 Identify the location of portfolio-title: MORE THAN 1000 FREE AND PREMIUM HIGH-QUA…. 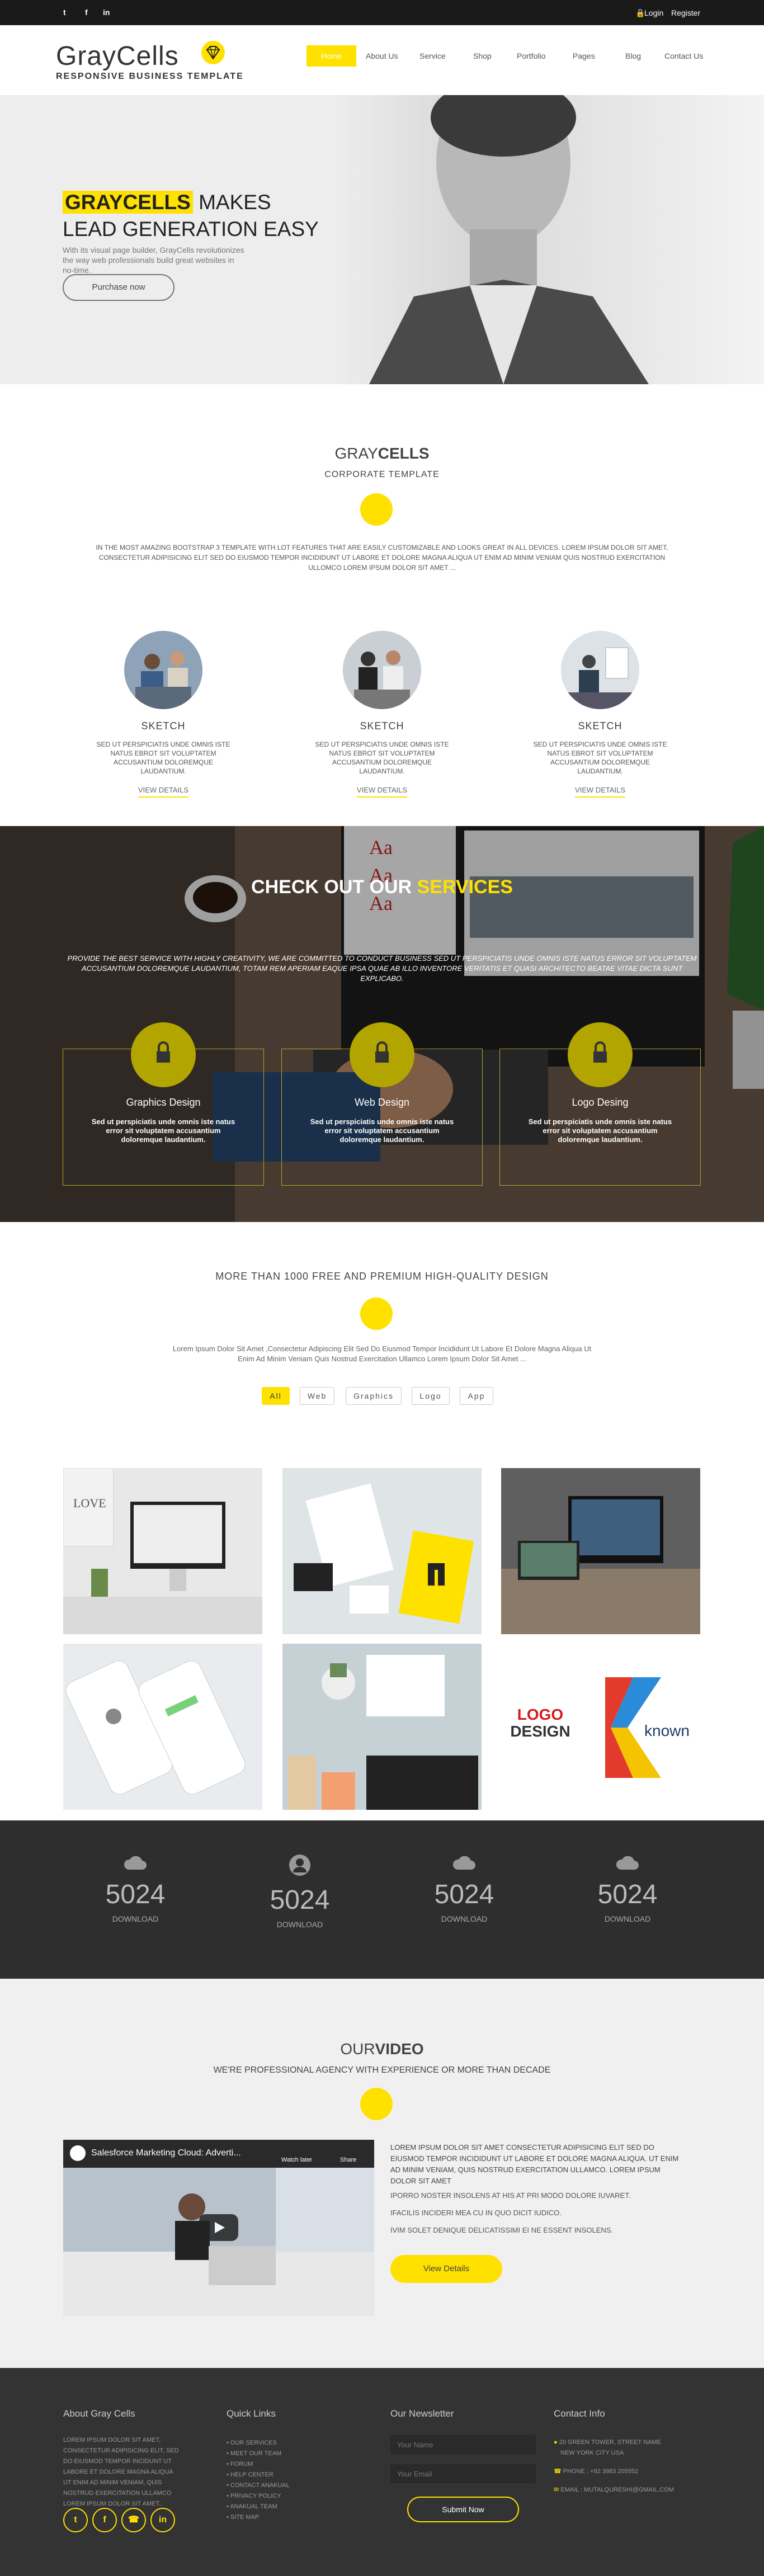
(382, 1276).